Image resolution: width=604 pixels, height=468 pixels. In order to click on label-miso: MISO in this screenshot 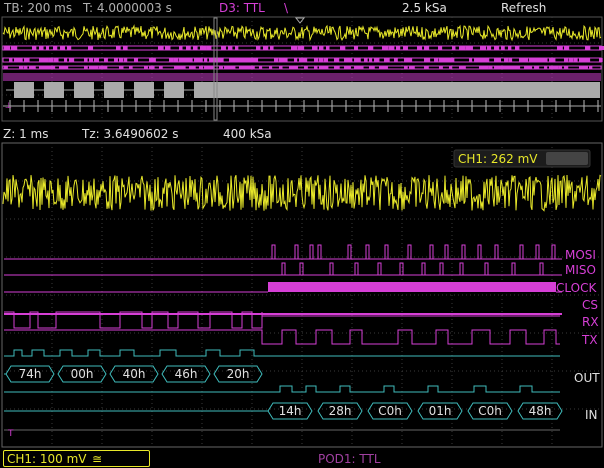, I will do `click(580, 270)`.